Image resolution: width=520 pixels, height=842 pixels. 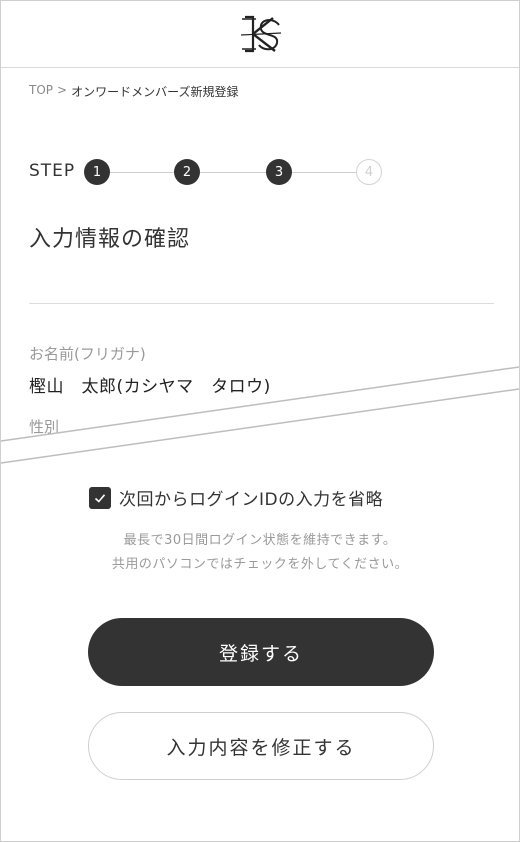 What do you see at coordinates (110, 239) in the screenshot?
I see `page-title: 入力情報の確認` at bounding box center [110, 239].